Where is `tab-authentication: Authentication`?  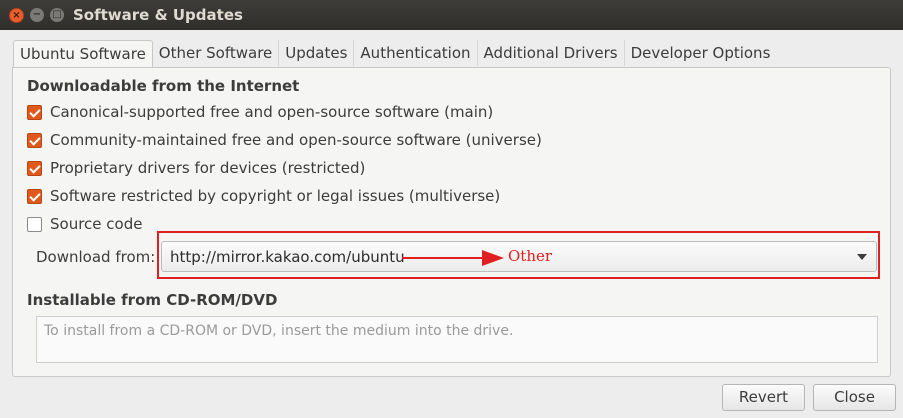
tab-authentication: Authentication is located at coordinates (416, 53).